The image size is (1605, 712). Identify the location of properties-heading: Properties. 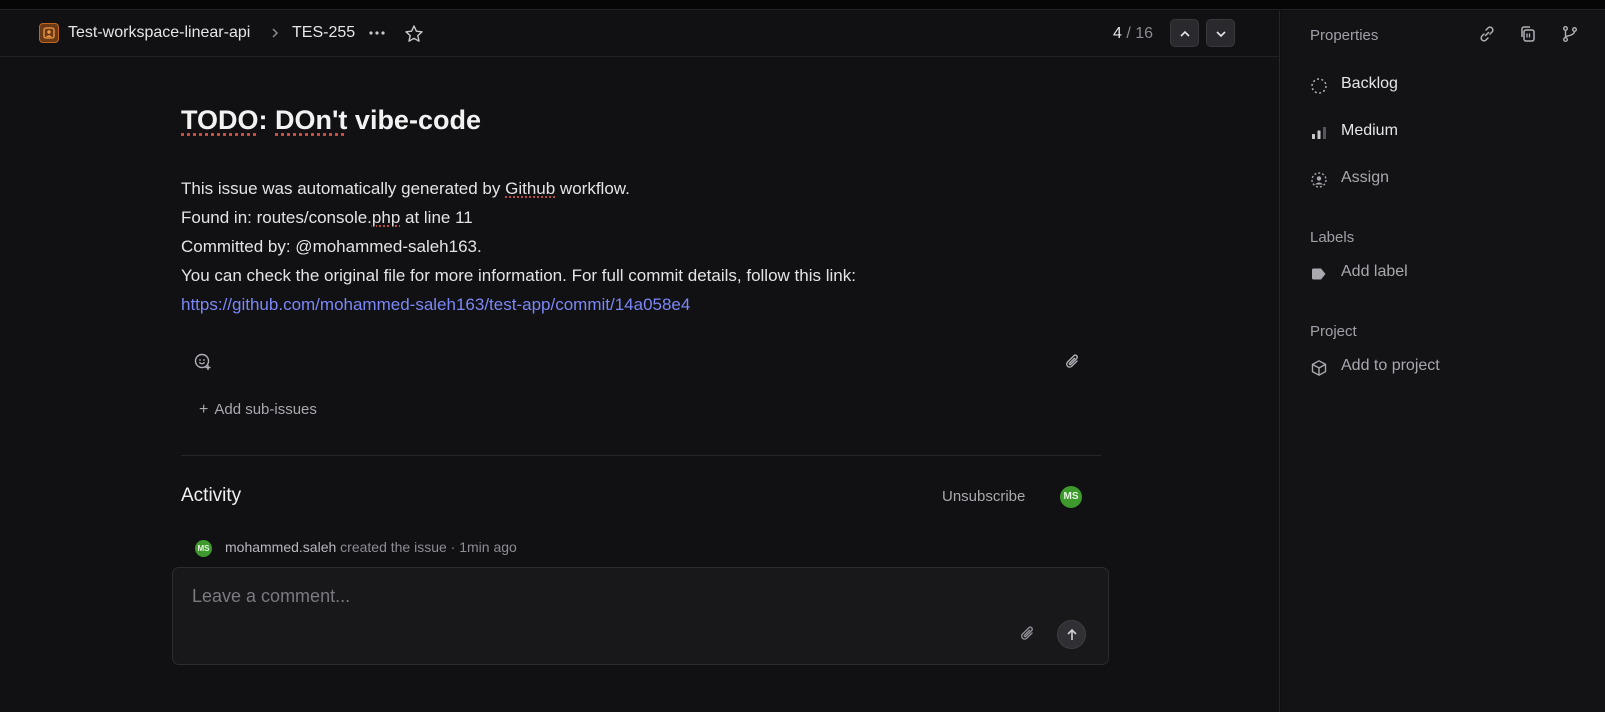
(1344, 35).